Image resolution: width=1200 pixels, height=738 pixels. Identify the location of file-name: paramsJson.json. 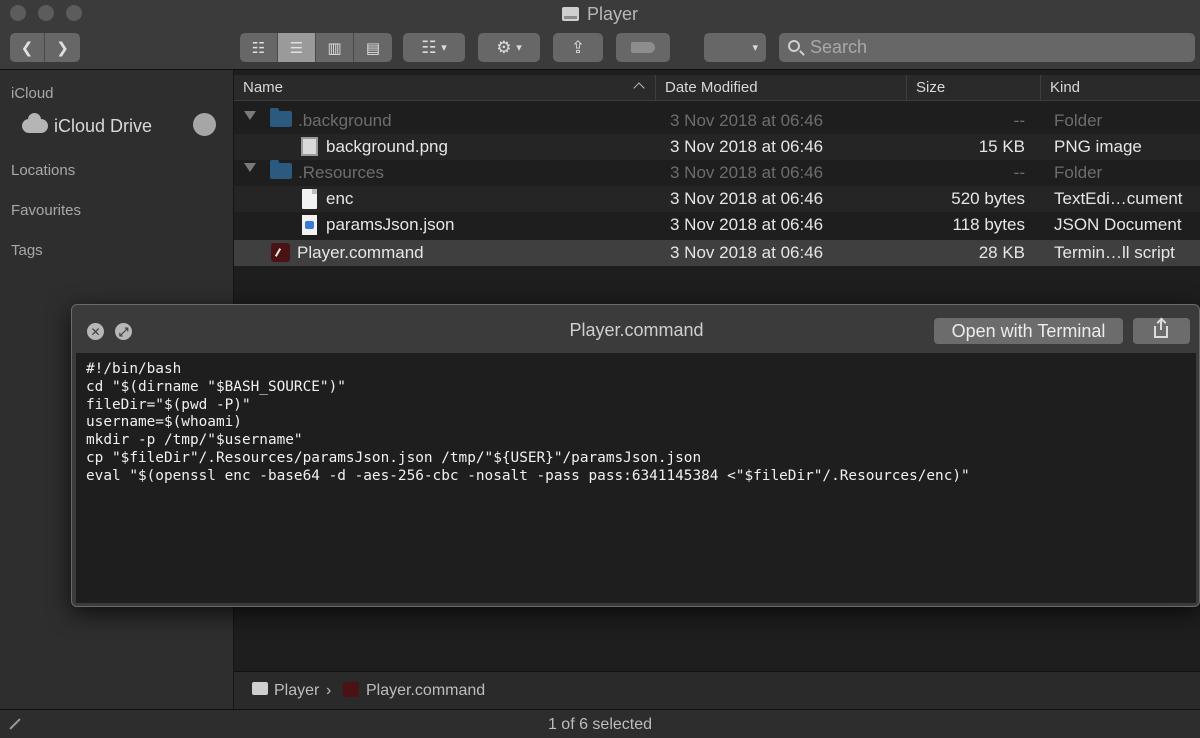
(390, 224).